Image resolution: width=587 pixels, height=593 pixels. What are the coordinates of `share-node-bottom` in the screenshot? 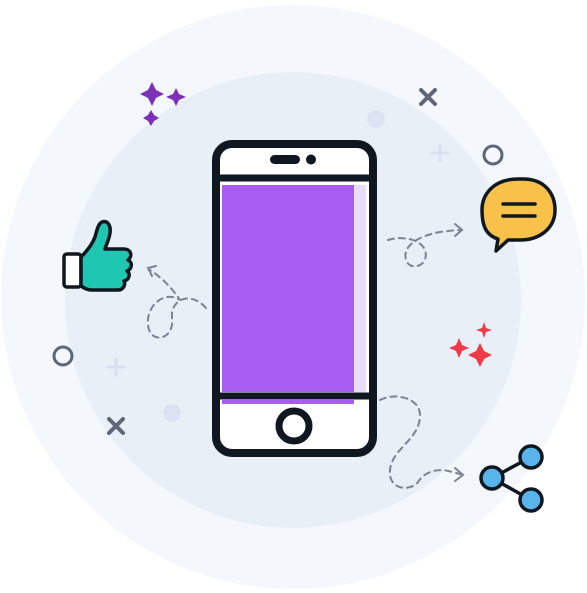 It's located at (531, 500).